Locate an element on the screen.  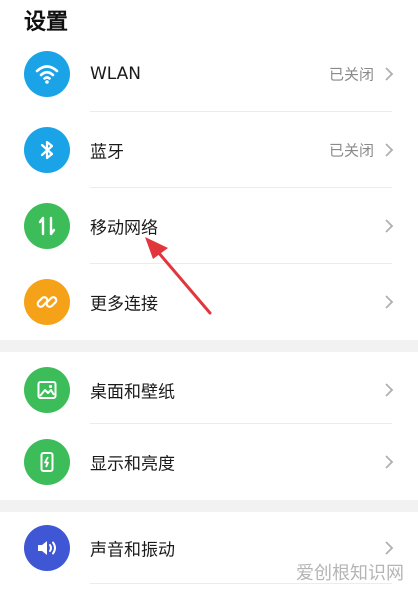
annotation-arrow is located at coordinates (178, 276).